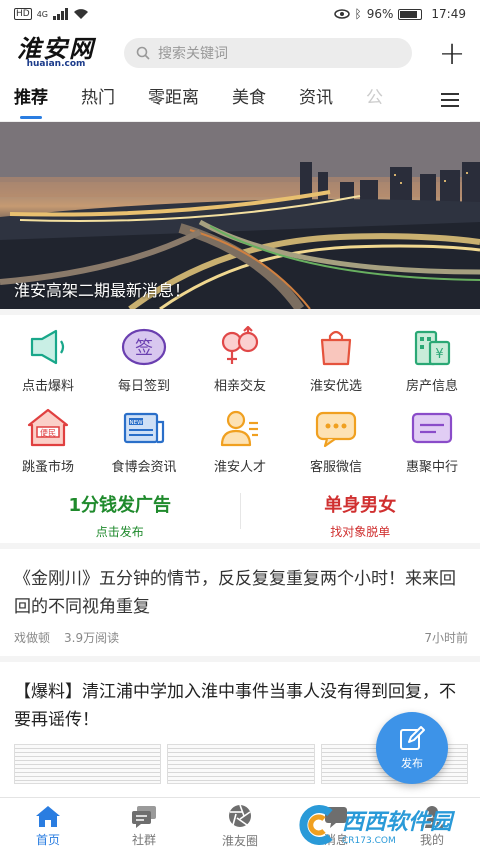 Image resolution: width=480 pixels, height=853 pixels. I want to click on tab-hot: 热门, so click(98, 100).